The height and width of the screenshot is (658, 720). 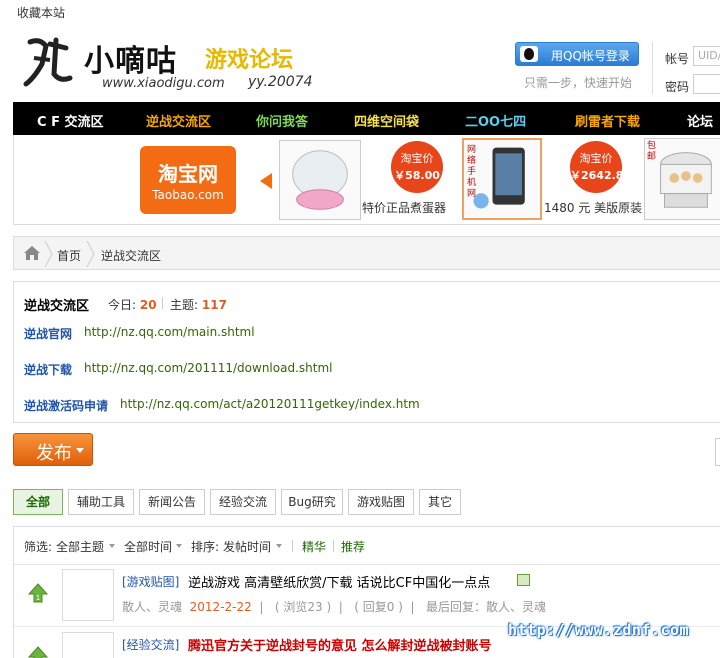 What do you see at coordinates (652, 151) in the screenshot?
I see `free-shipping-tag: 包邮` at bounding box center [652, 151].